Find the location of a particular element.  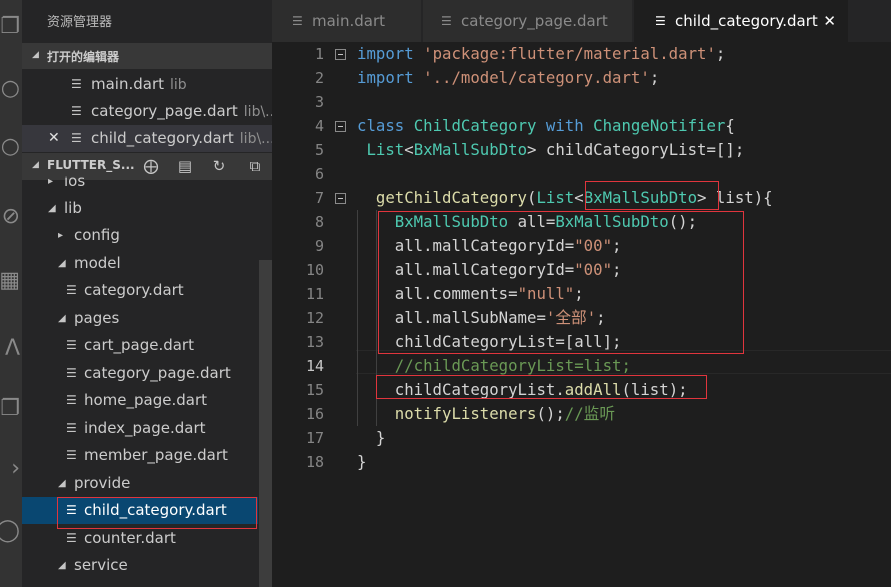

tab-child-category: ☰ child_category.dart ✕ is located at coordinates (741, 21).